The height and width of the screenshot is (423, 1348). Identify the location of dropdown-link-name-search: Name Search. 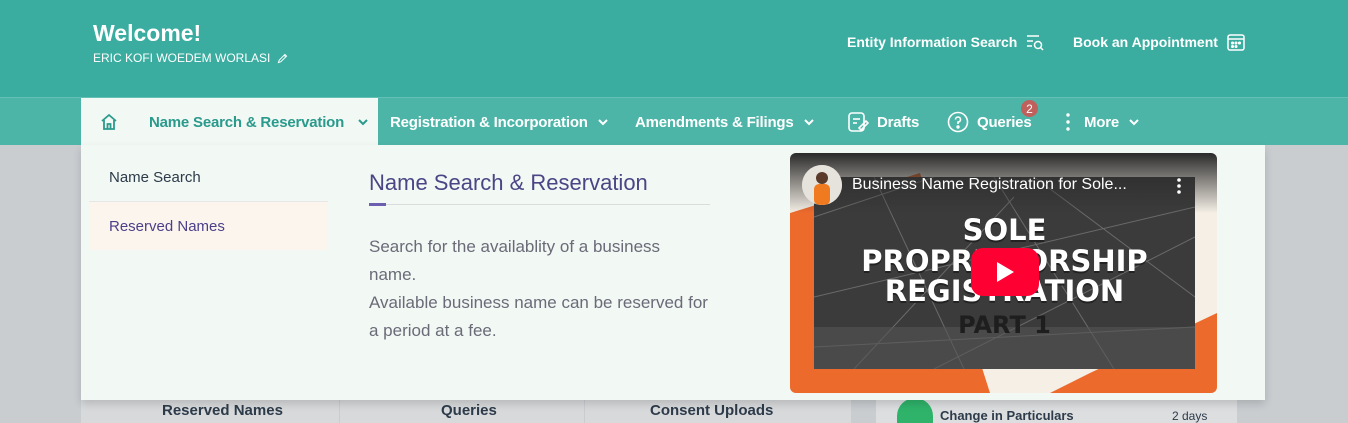
(208, 177).